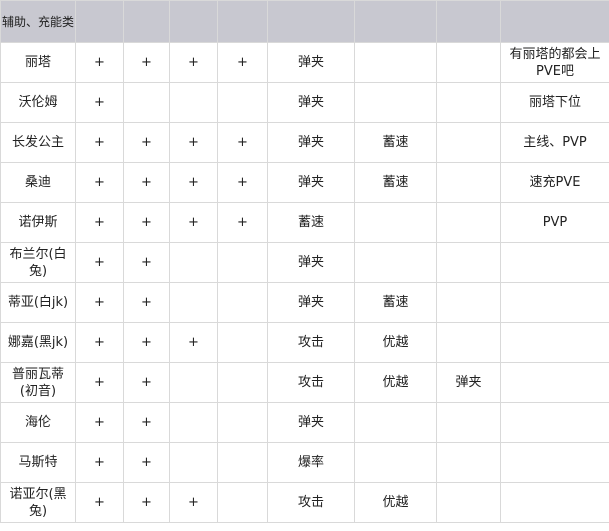  What do you see at coordinates (38, 262) in the screenshot?
I see `character-name-cell: 布兰尔(白兔)` at bounding box center [38, 262].